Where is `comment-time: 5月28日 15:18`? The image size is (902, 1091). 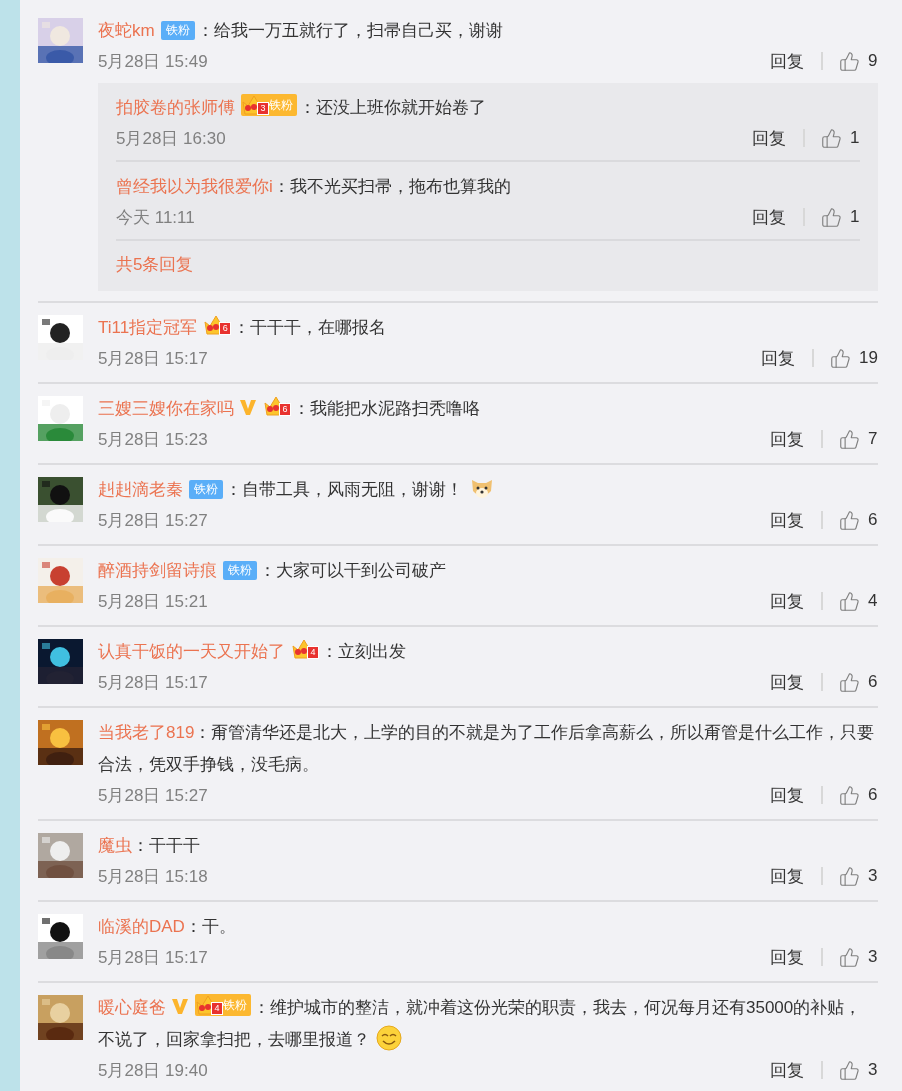
comment-time: 5月28日 15:18 is located at coordinates (153, 876).